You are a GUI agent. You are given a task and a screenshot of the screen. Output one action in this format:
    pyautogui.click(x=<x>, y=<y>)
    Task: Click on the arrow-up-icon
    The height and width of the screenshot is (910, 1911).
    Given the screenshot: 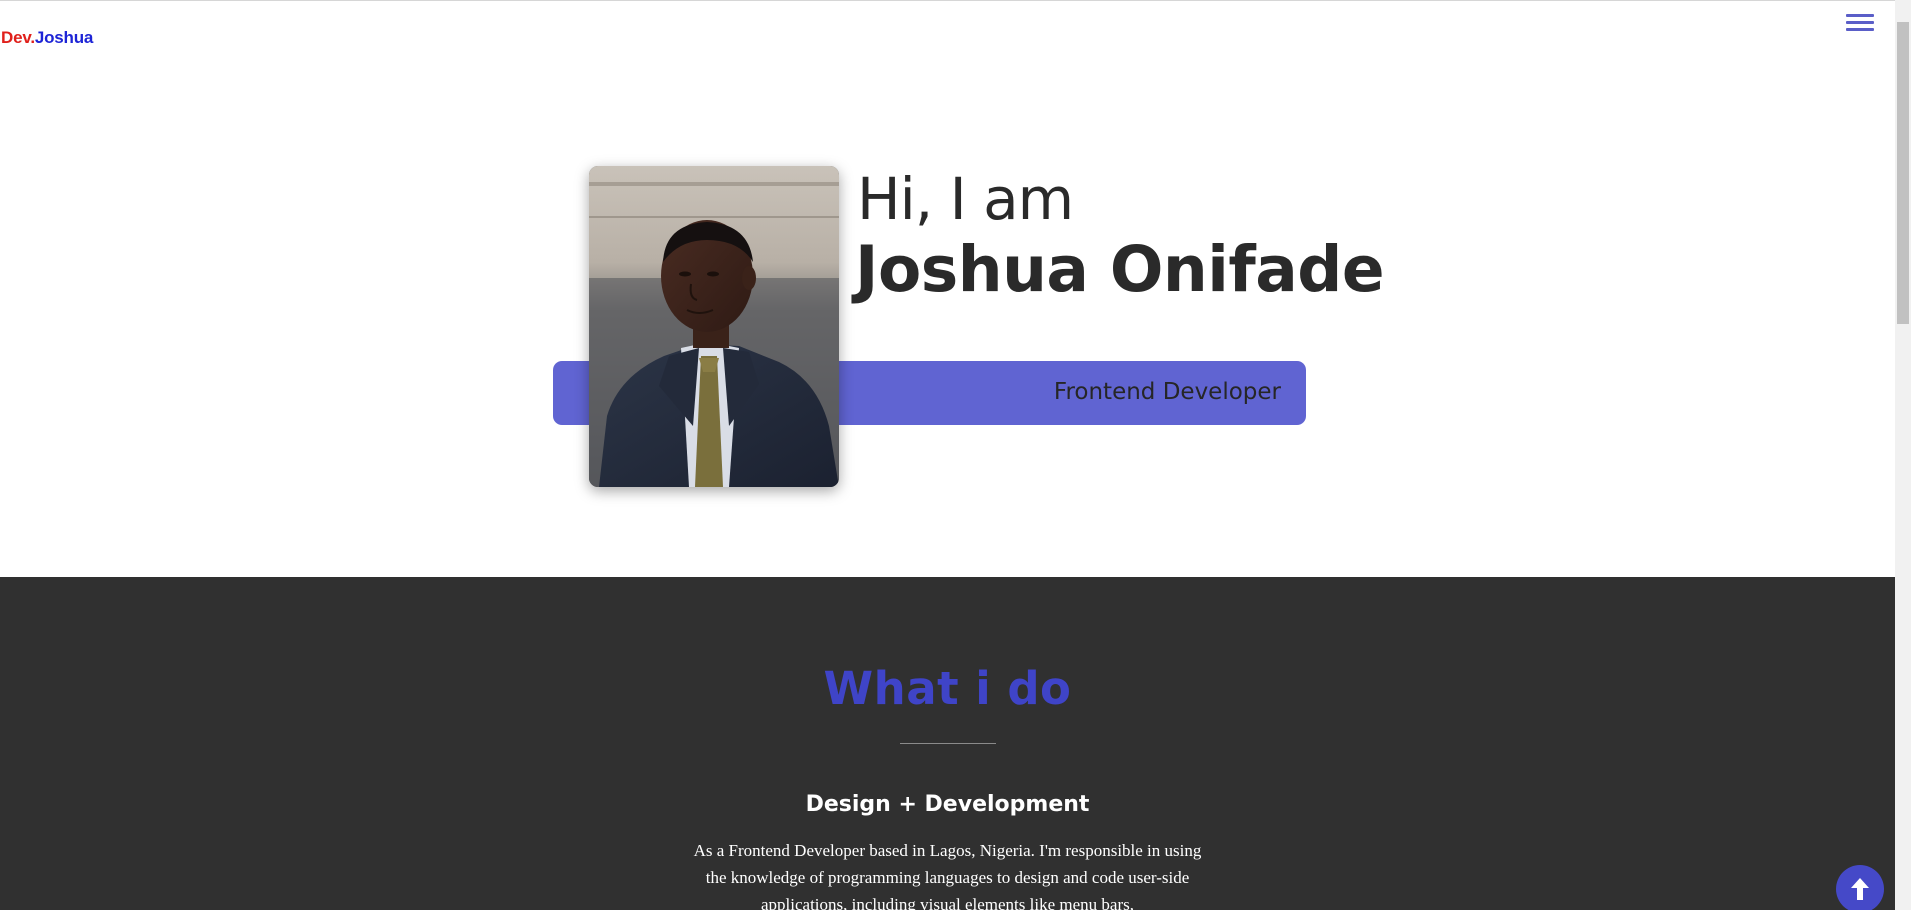 What is the action you would take?
    pyautogui.click(x=1860, y=889)
    